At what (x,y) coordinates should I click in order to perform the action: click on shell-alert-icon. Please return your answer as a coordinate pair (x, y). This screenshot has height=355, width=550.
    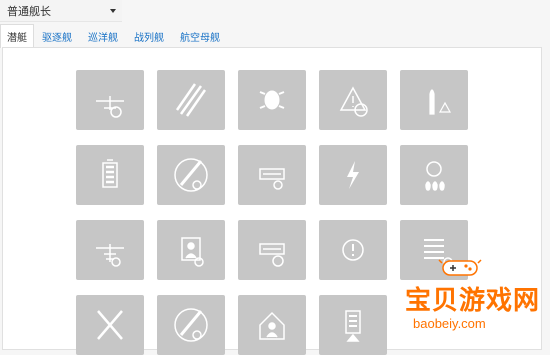
    Looking at the image, I should click on (440, 102).